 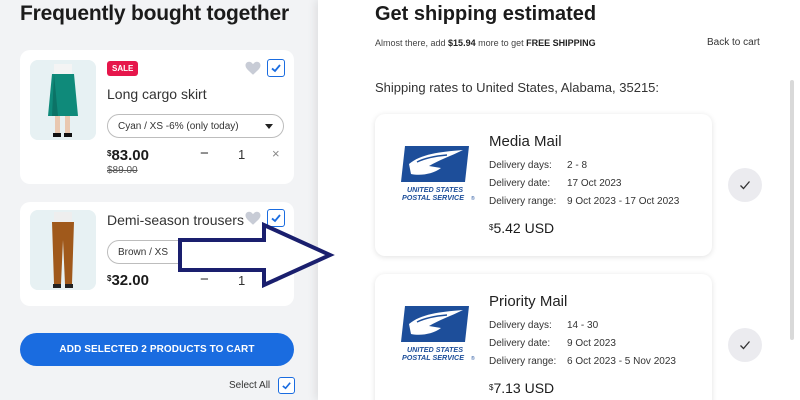 I want to click on price-value: 32.00, so click(x=130, y=280).